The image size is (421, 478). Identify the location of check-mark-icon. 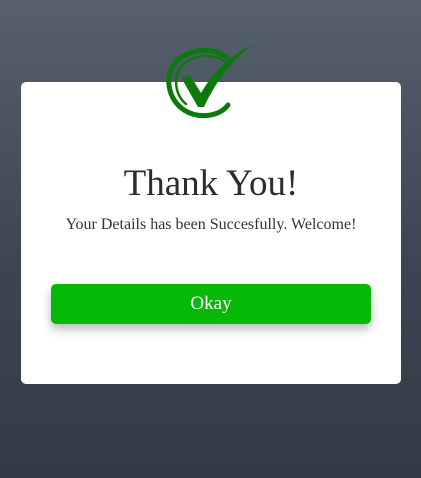
(209, 82).